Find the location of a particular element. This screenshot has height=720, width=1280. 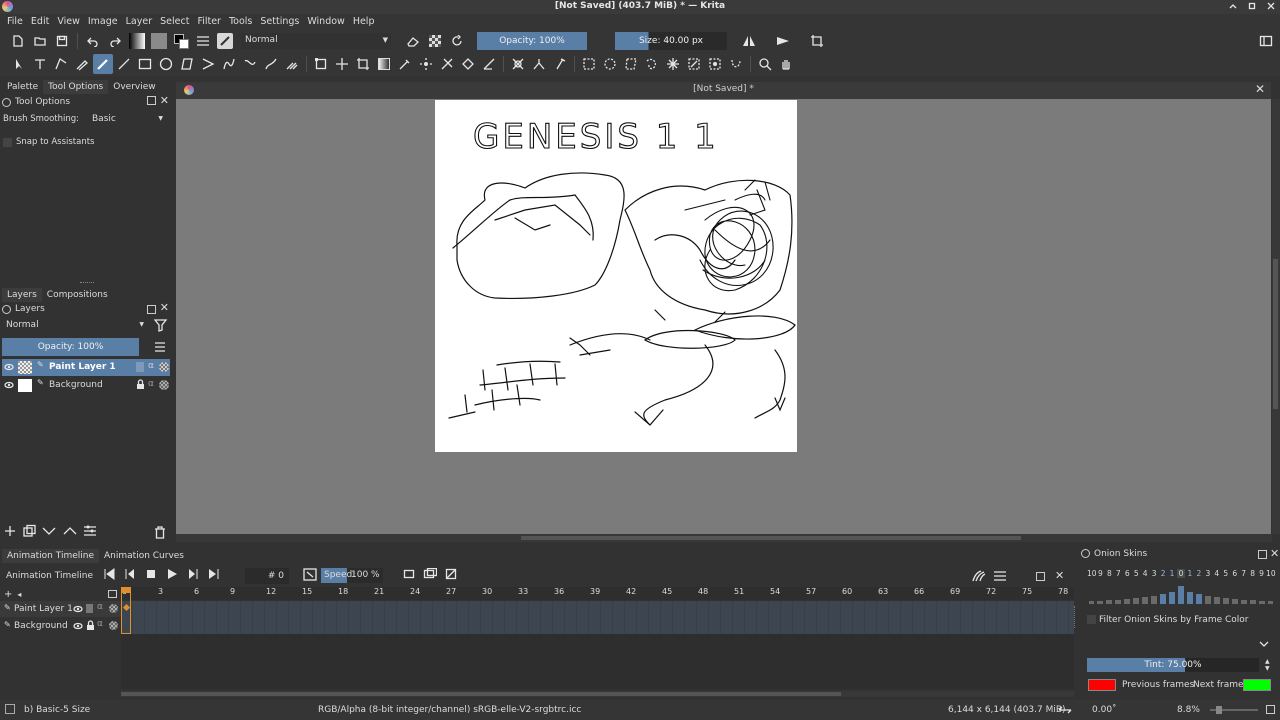

edit-shapes-icon is located at coordinates (61, 64).